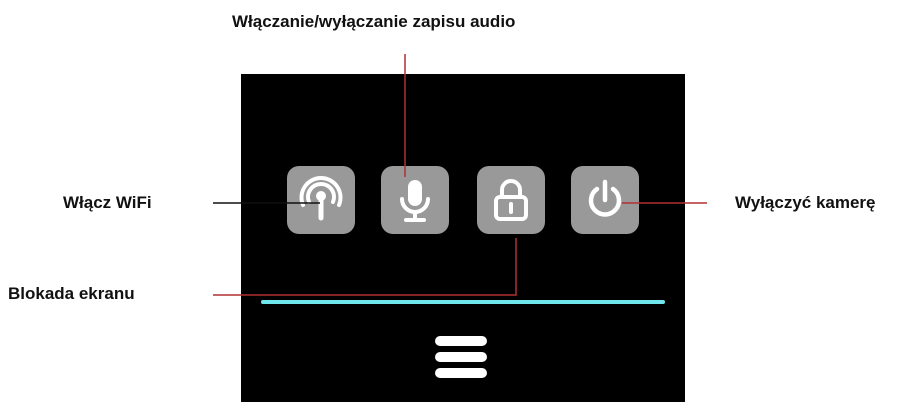 The width and height of the screenshot is (922, 402). Describe the element at coordinates (365, 267) in the screenshot. I see `leader-line-lock` at that location.